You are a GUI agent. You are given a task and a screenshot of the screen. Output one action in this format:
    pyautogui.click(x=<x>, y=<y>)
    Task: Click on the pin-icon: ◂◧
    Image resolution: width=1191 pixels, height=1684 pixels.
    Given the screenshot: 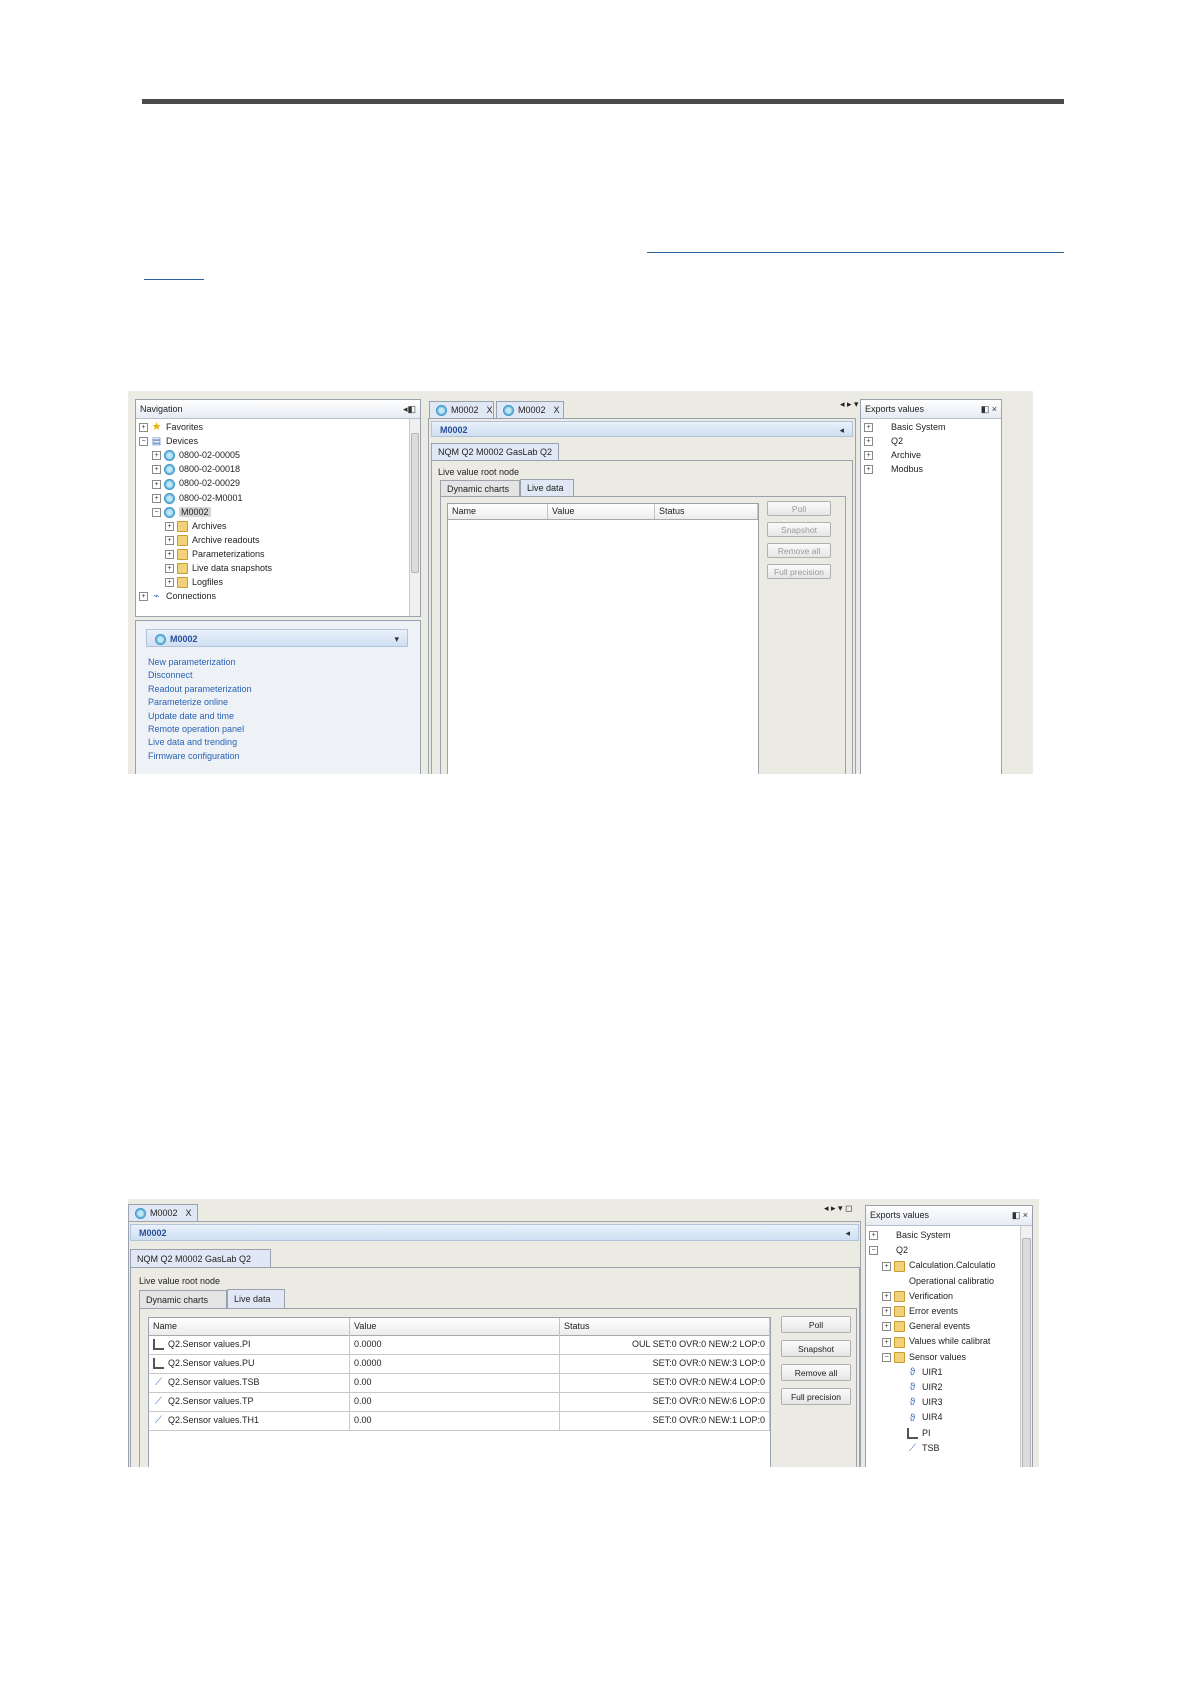 What is the action you would take?
    pyautogui.click(x=409, y=409)
    